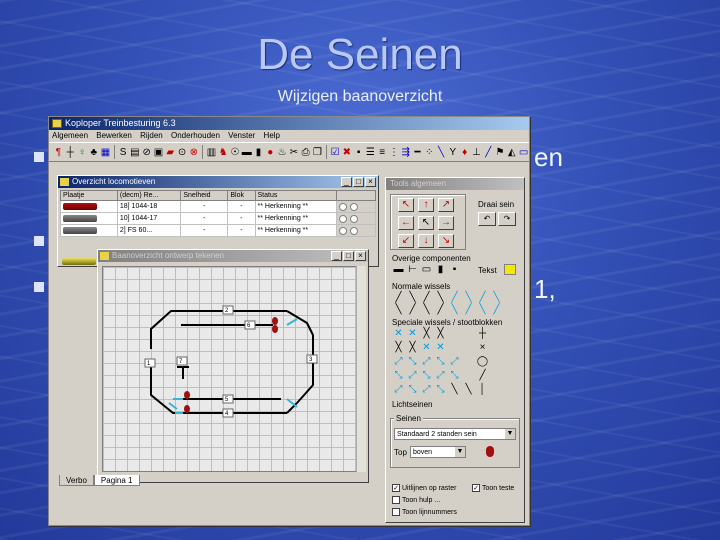 This screenshot has height=540, width=720. What do you see at coordinates (123, 152) in the screenshot?
I see `s-icon: S` at bounding box center [123, 152].